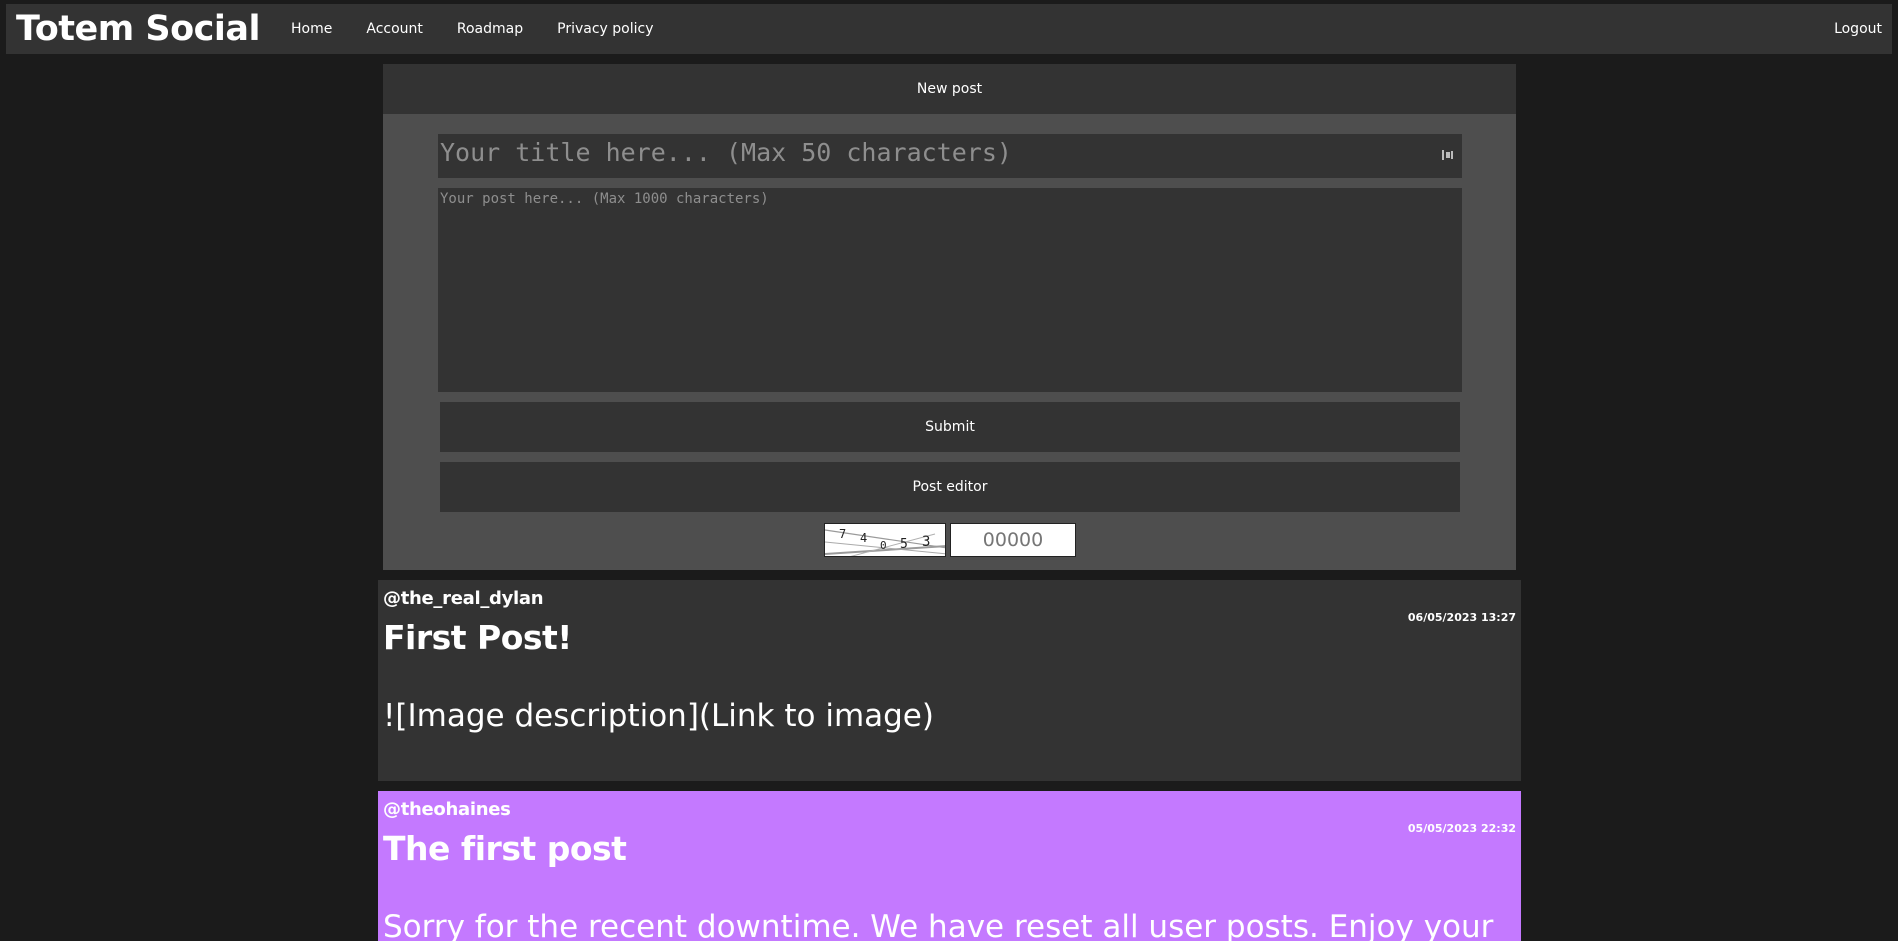  What do you see at coordinates (605, 29) in the screenshot?
I see `nav-privacy-policy-link: Privacy policy` at bounding box center [605, 29].